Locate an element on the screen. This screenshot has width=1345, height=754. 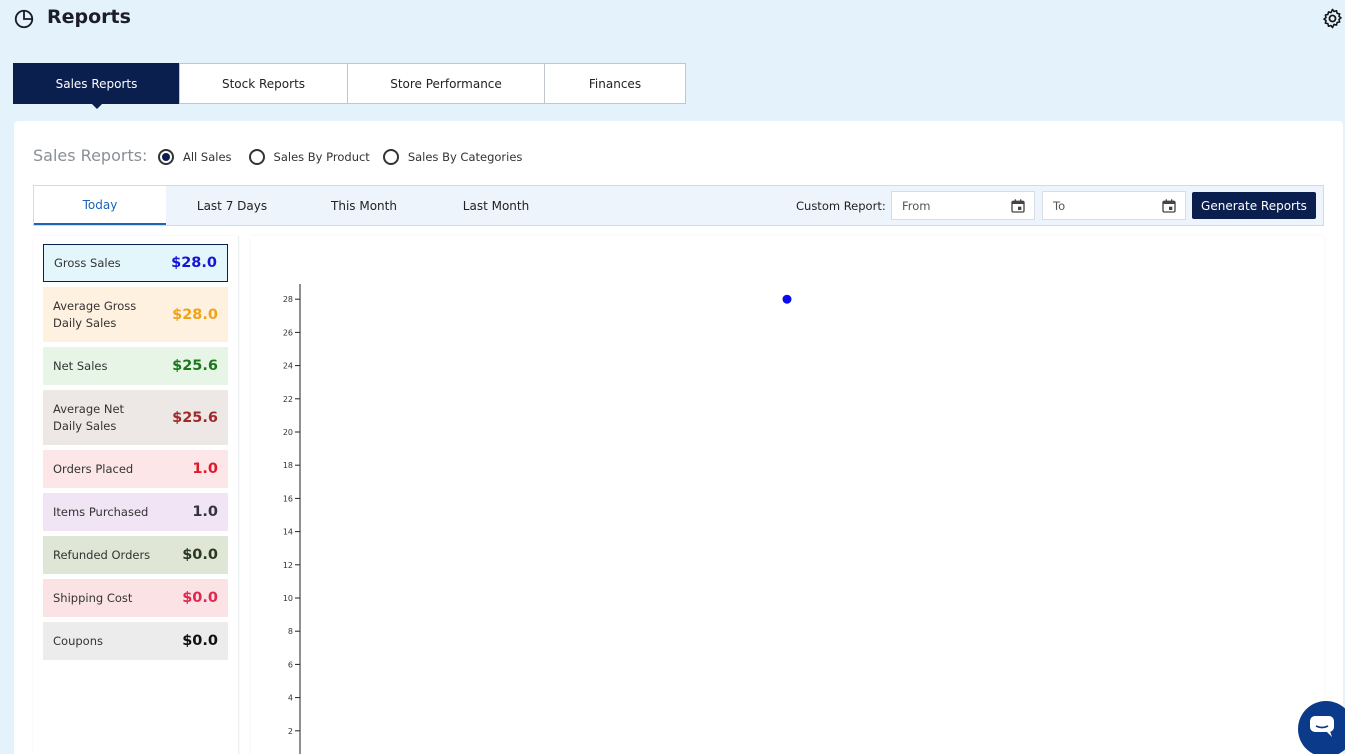
y-tick-label: 6 is located at coordinates (290, 664).